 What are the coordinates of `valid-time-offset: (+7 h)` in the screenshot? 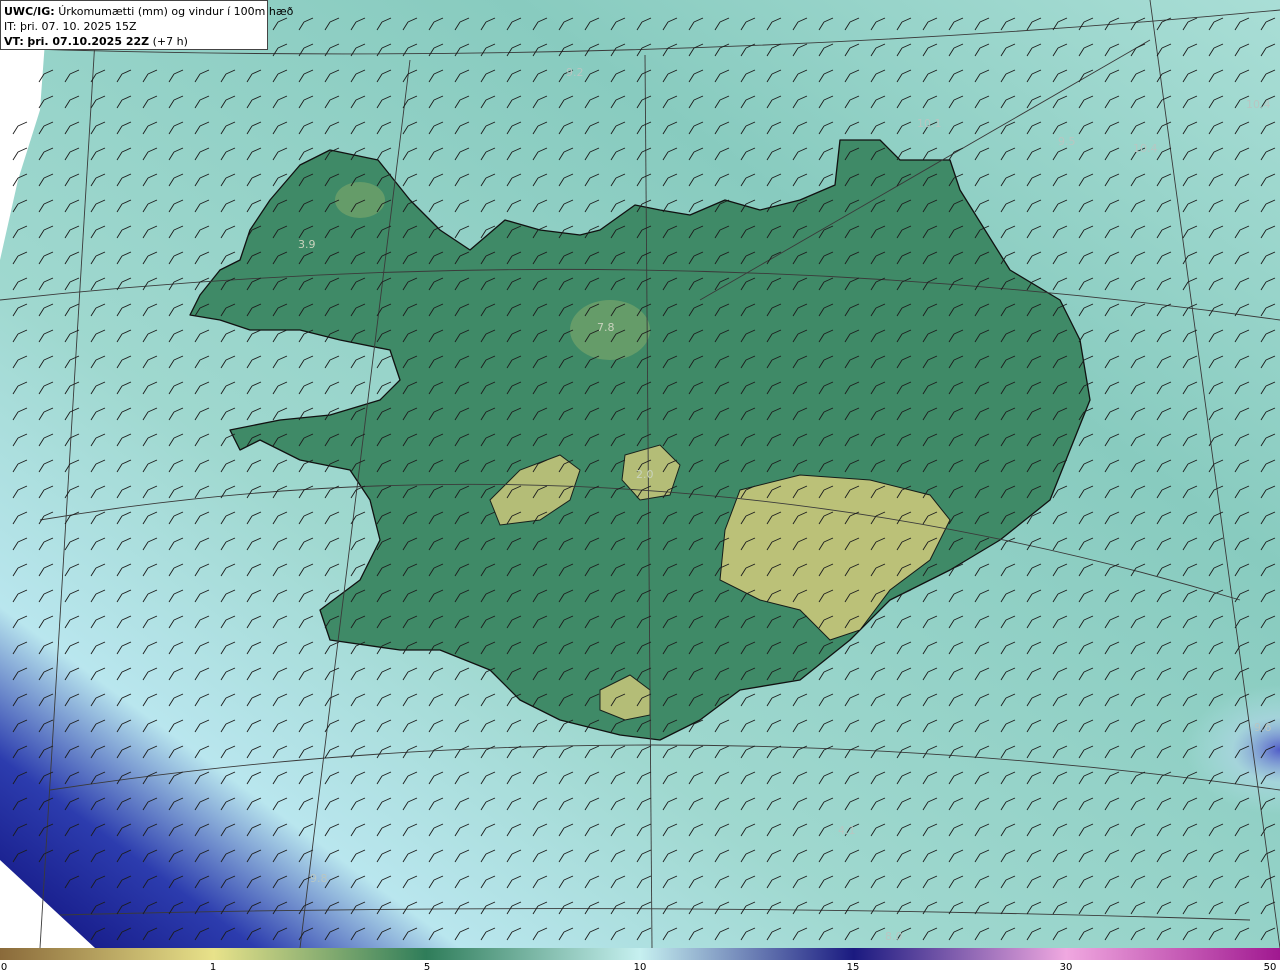 It's located at (170, 41).